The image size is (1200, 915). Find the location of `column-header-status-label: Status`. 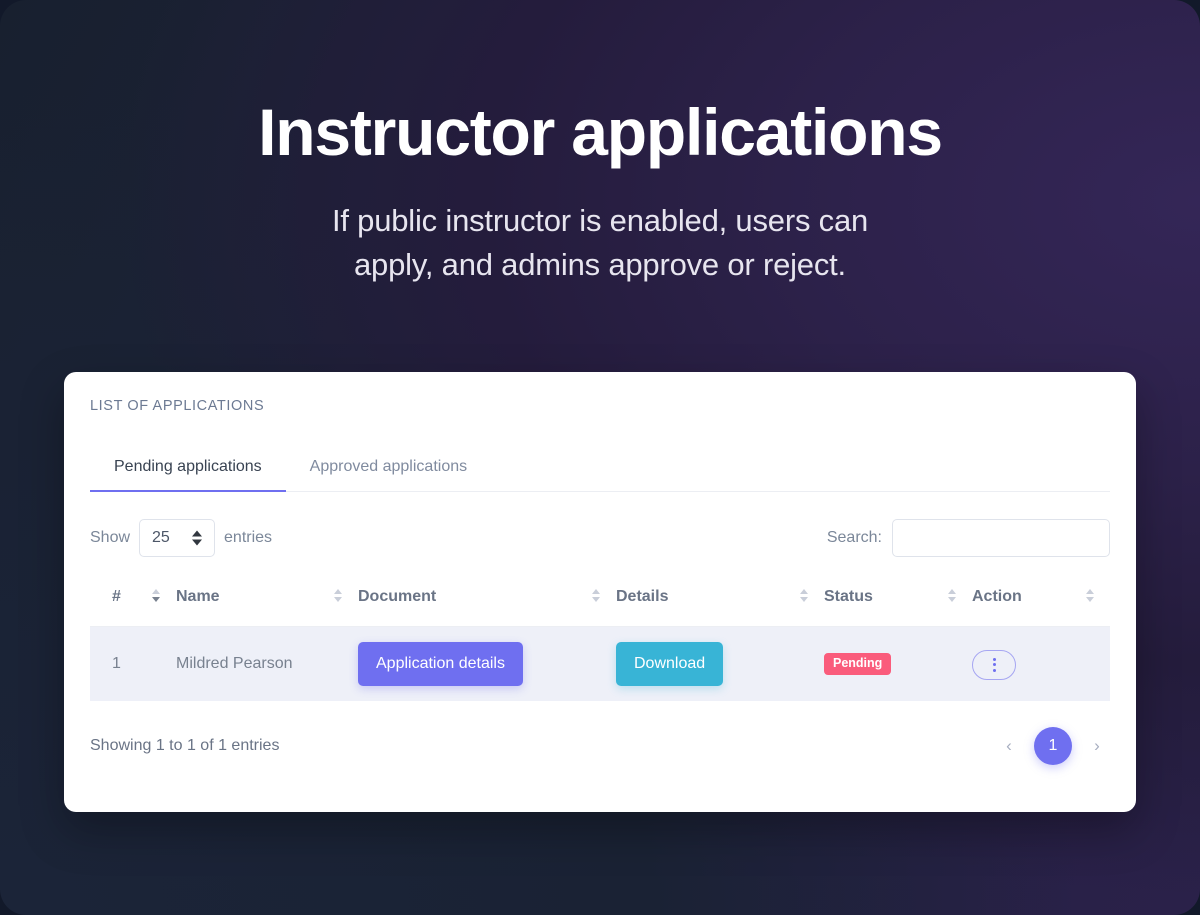

column-header-status-label: Status is located at coordinates (848, 596).